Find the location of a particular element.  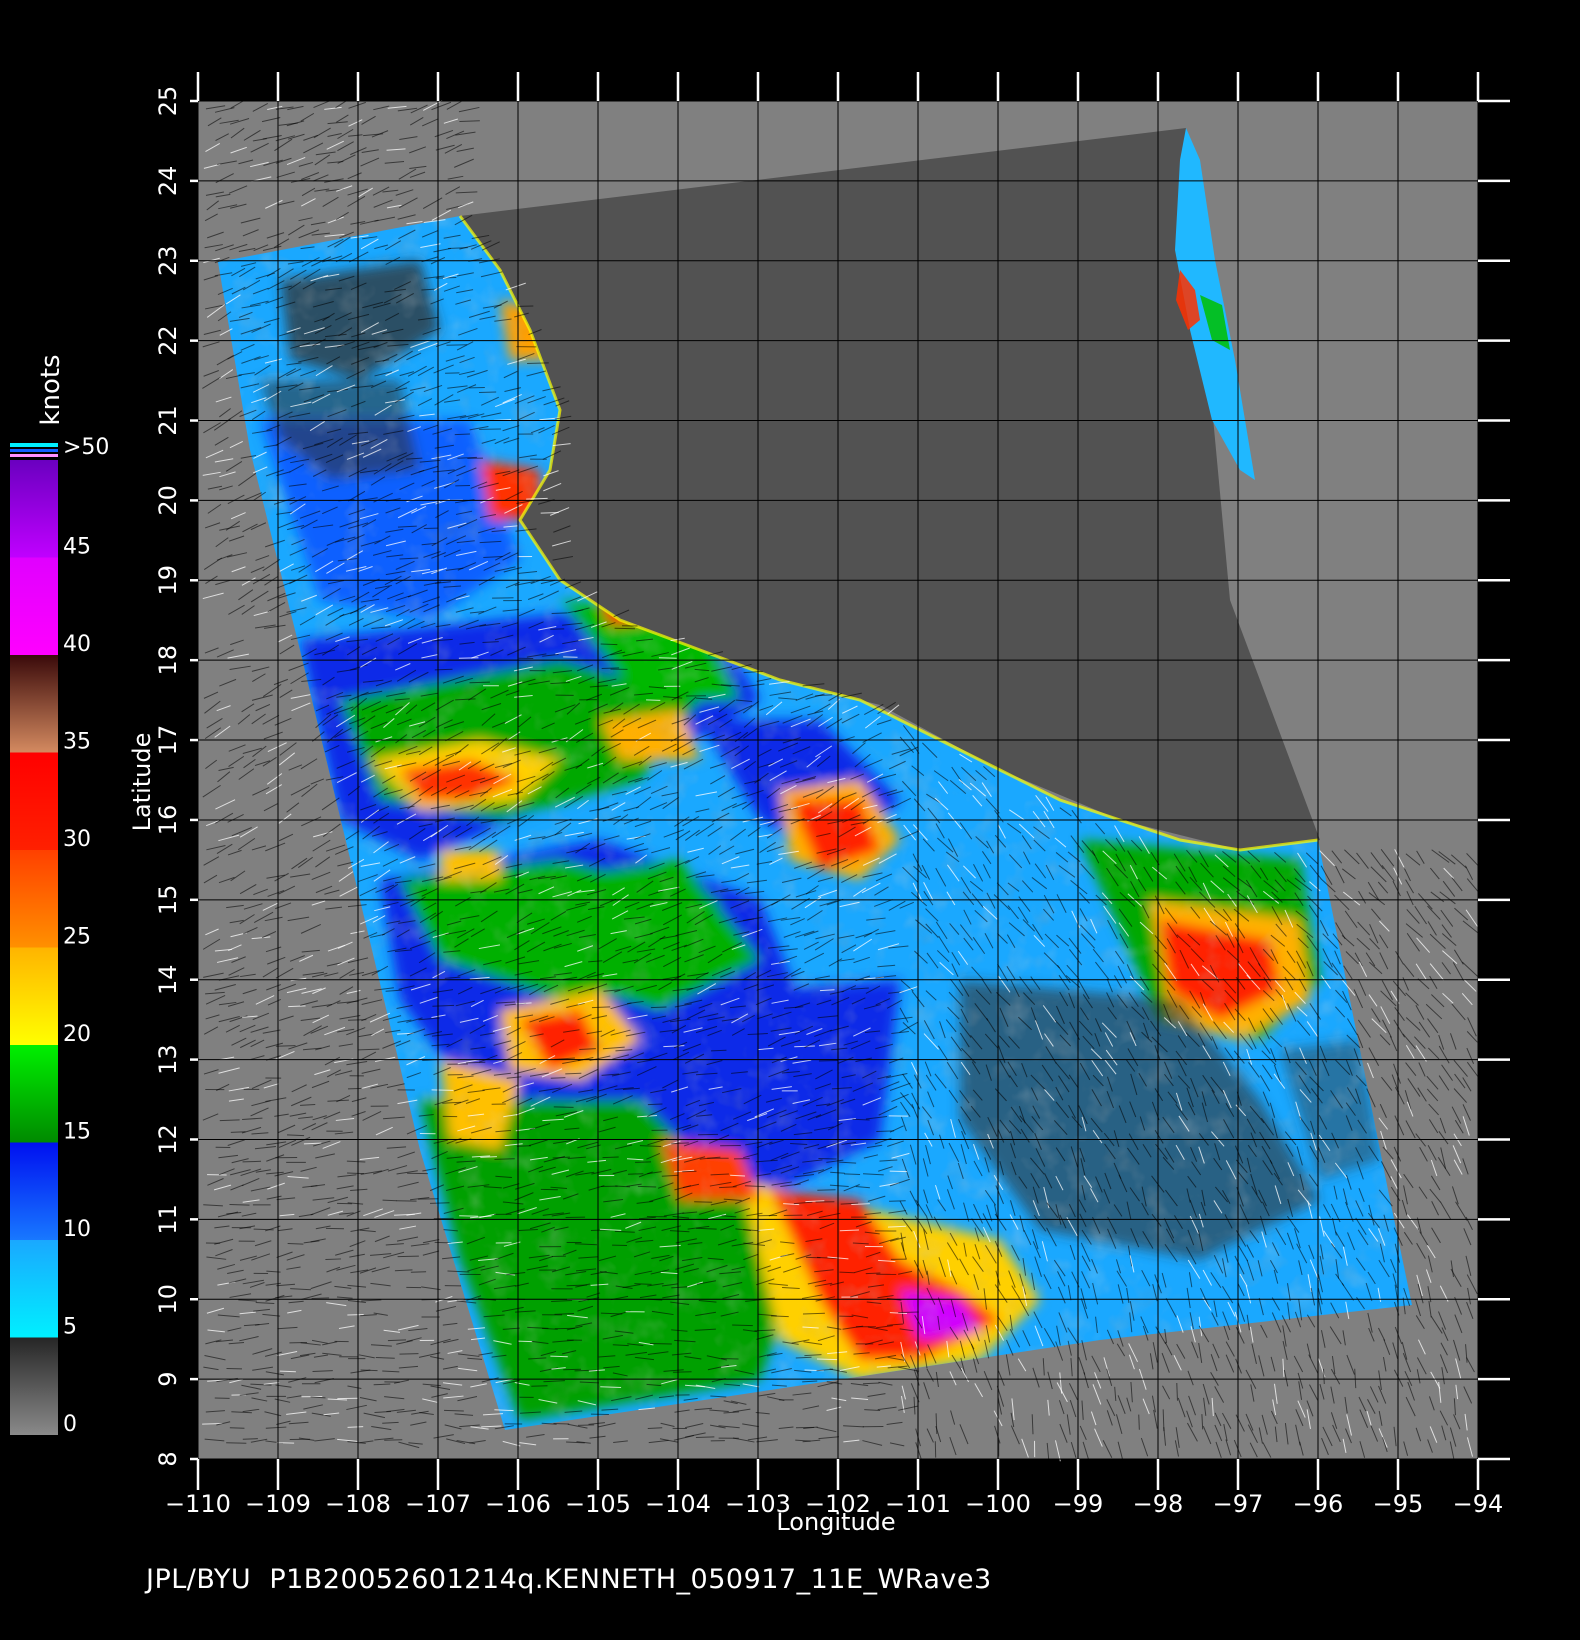

lat-tick-label: 14 is located at coordinates (168, 979).